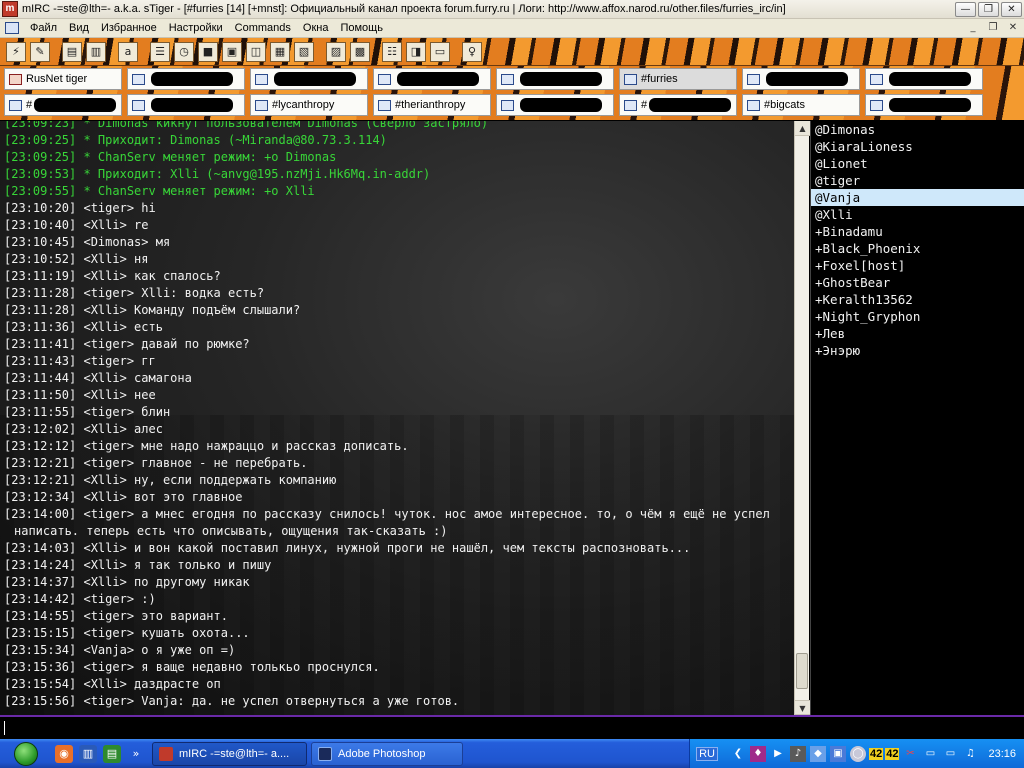 Image resolution: width=1024 pixels, height=768 pixels. What do you see at coordinates (88, 753) in the screenshot?
I see `word-icon: ▥` at bounding box center [88, 753].